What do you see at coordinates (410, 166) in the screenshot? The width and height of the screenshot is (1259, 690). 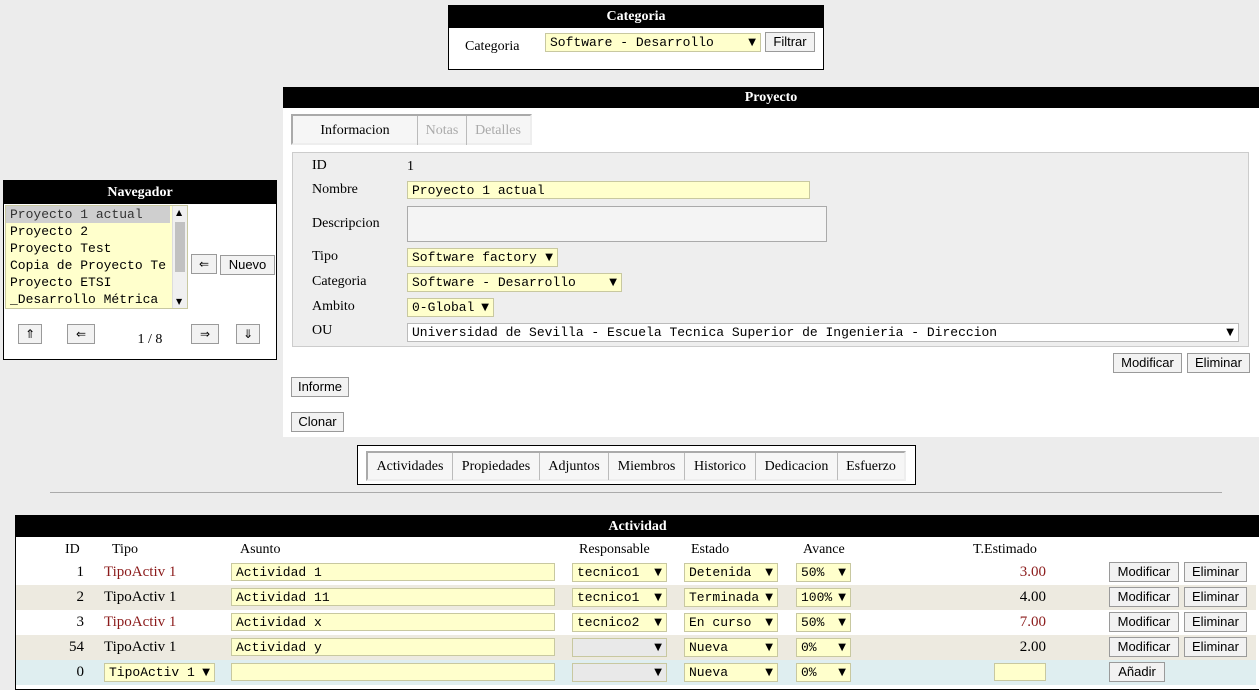 I see `id-value: 1` at bounding box center [410, 166].